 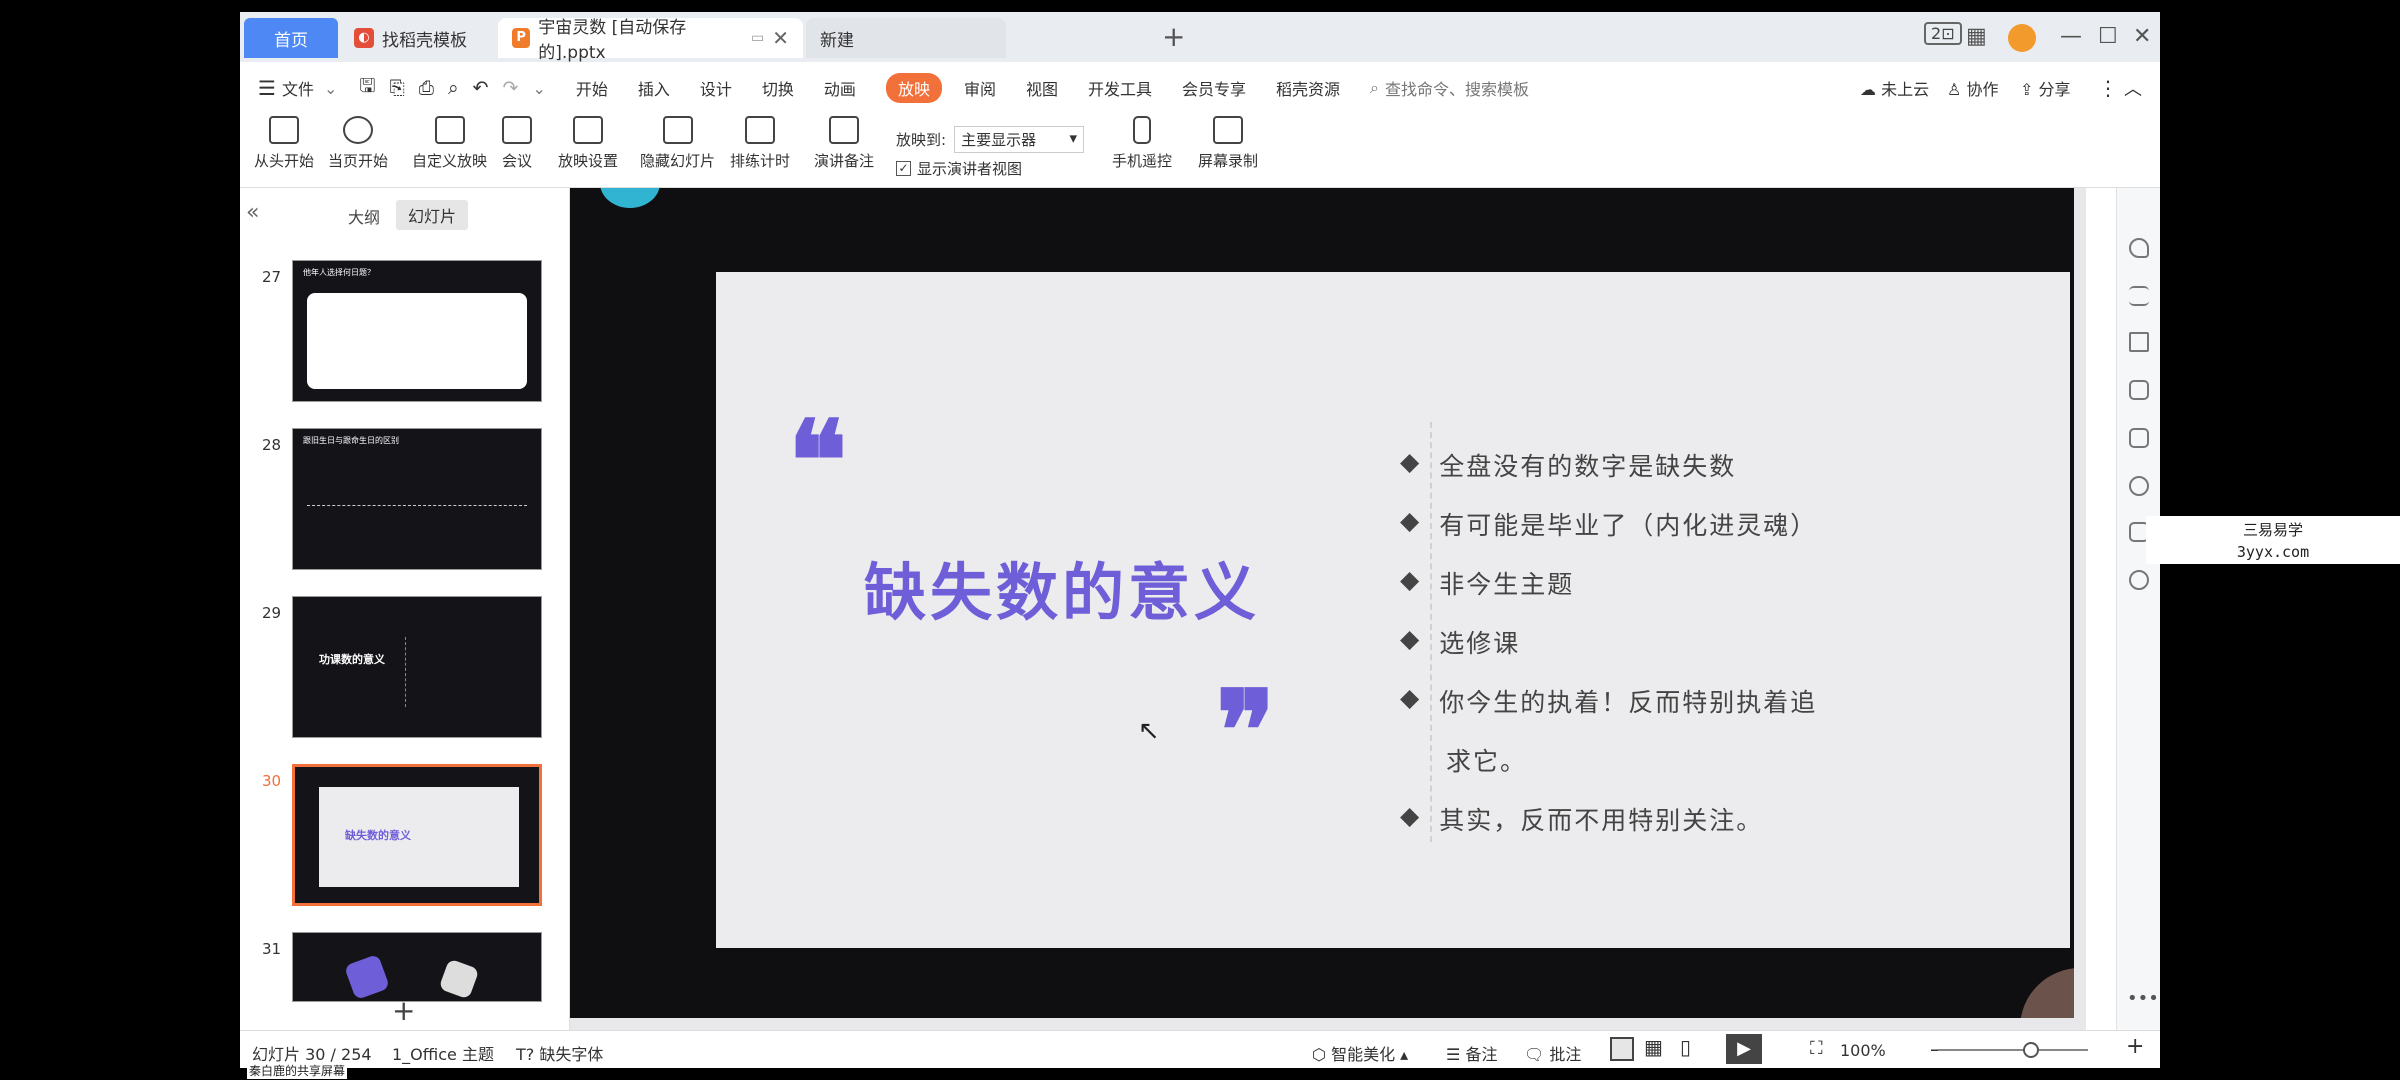 I want to click on speaker-notes-button: 演讲备注, so click(x=844, y=143).